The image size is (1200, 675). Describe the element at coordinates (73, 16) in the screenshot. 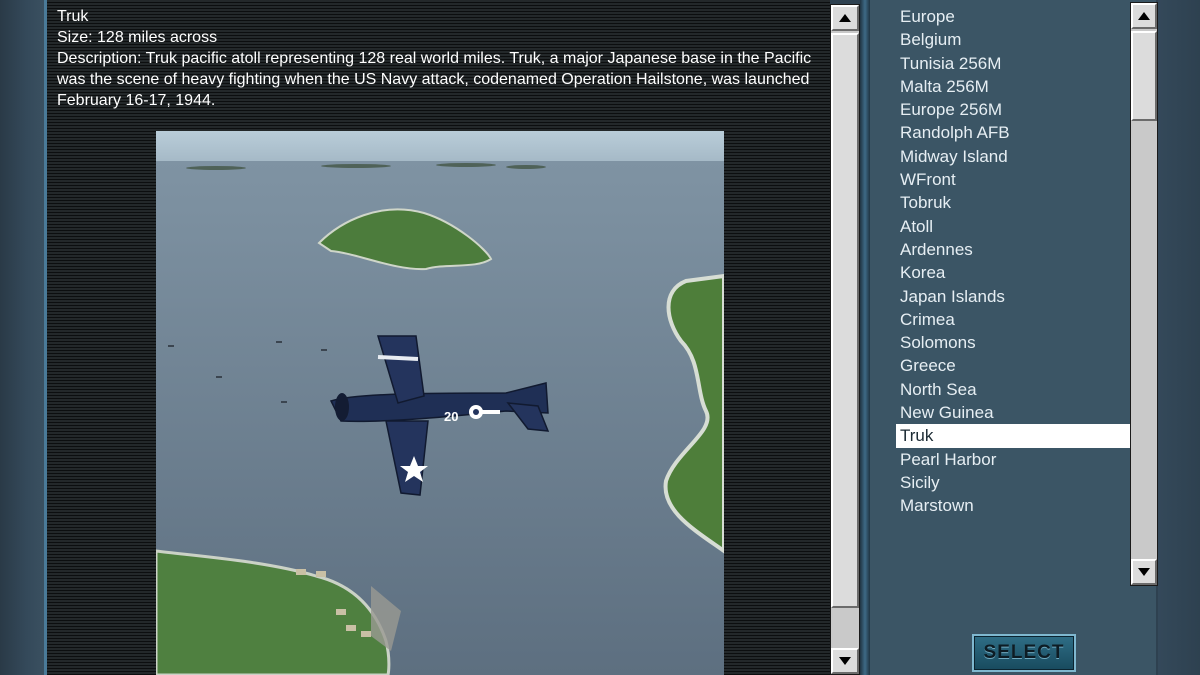

I see `map-title: Truk` at that location.